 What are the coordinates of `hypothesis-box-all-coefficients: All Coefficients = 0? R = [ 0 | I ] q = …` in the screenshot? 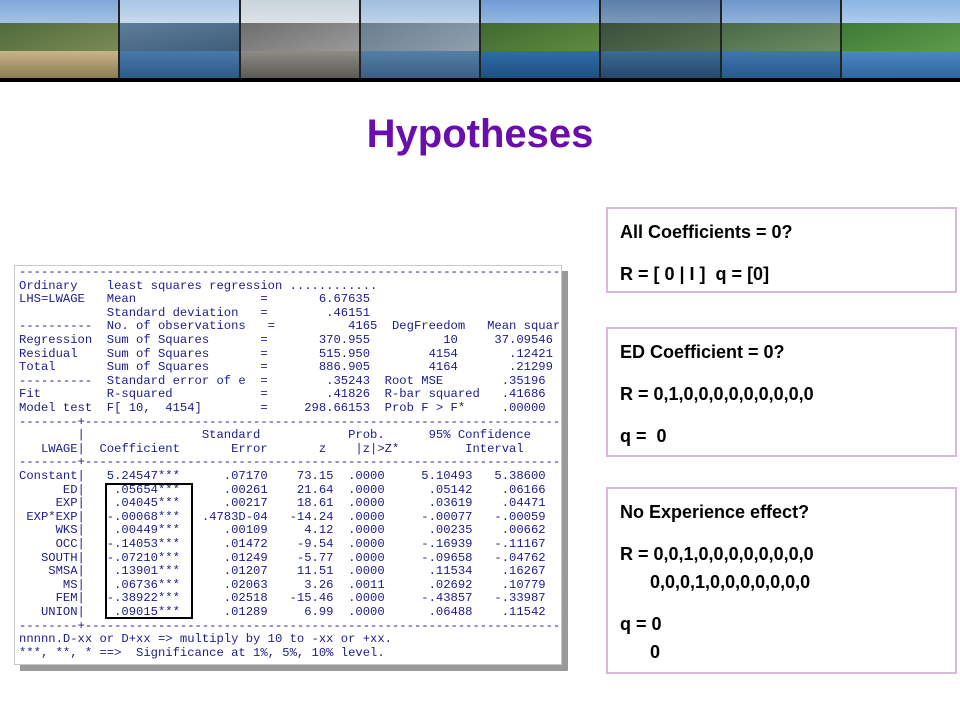 It's located at (781, 250).